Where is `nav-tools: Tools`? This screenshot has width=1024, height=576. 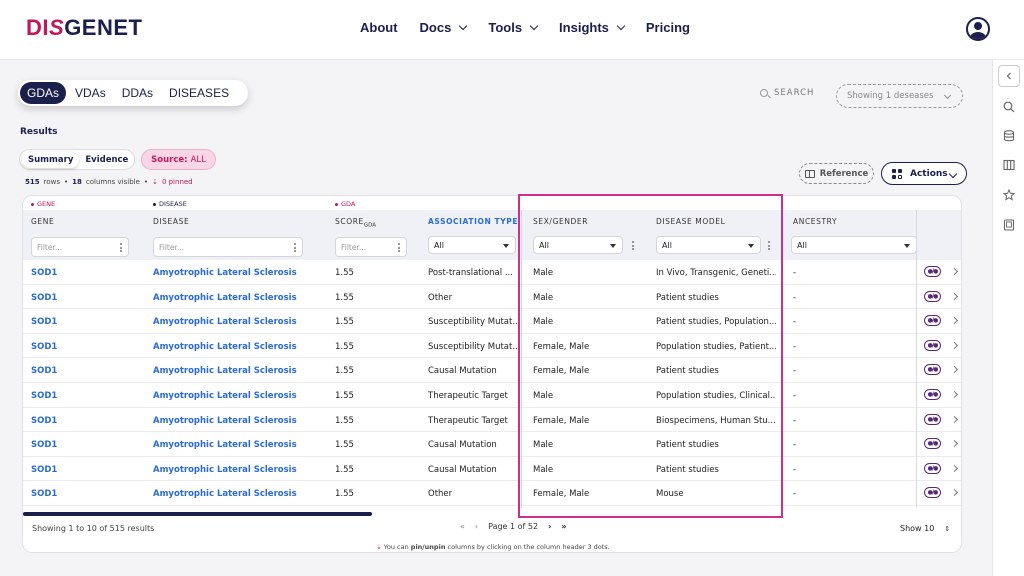 nav-tools: Tools is located at coordinates (513, 27).